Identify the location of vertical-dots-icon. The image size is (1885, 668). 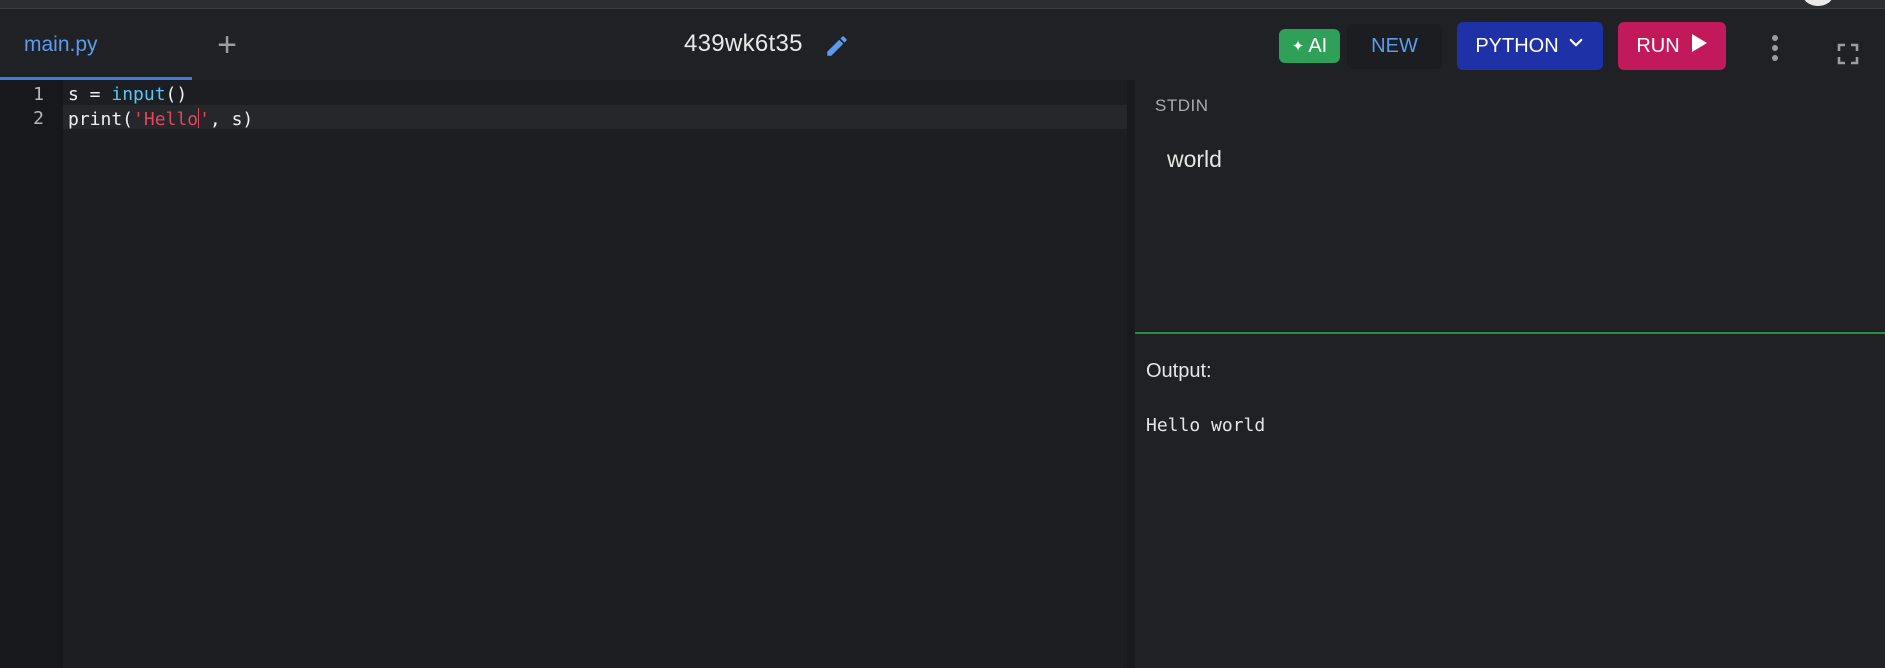
(1775, 48).